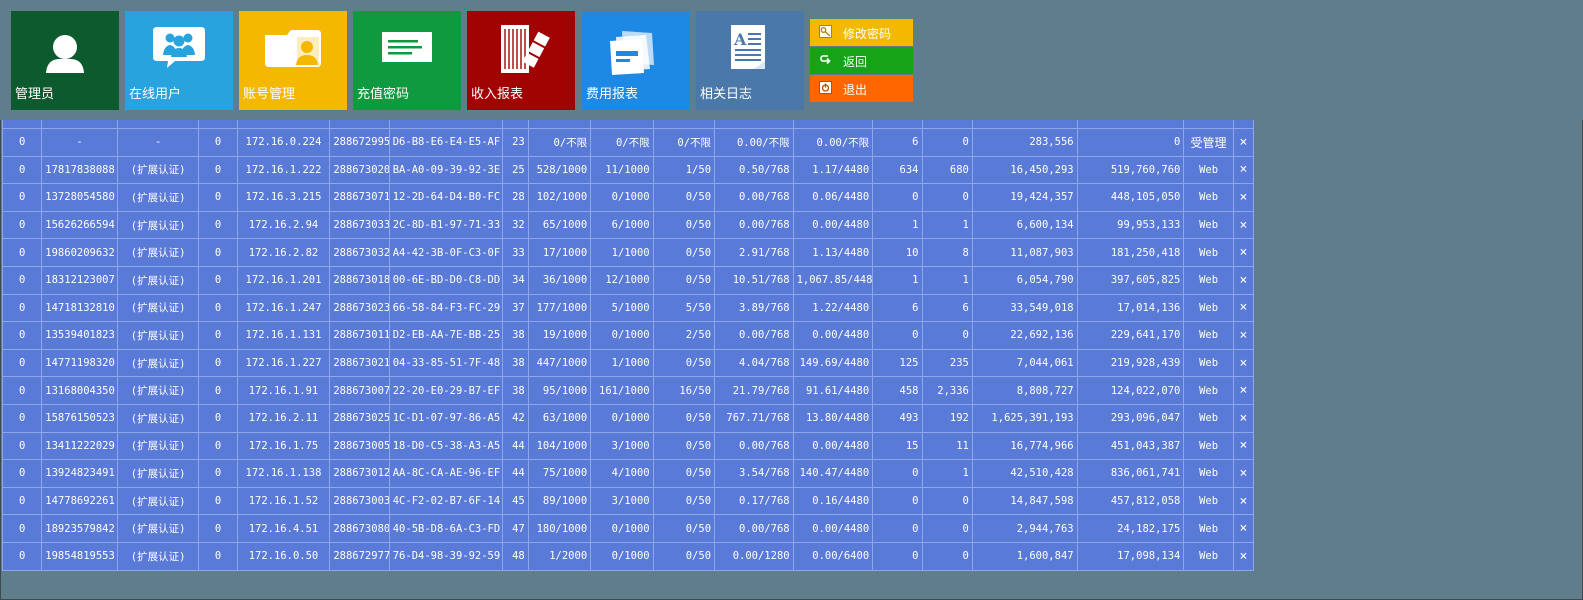 The image size is (1583, 600). Describe the element at coordinates (1130, 308) in the screenshot. I see `table-cell: 17,014,136` at that location.